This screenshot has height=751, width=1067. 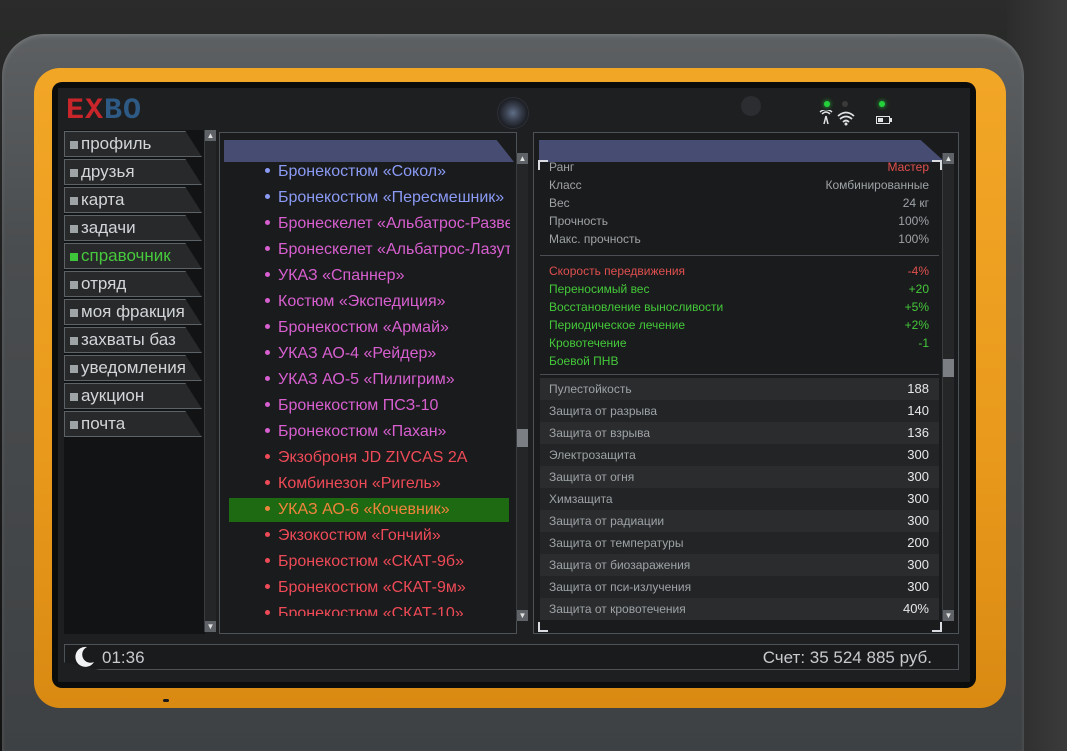 What do you see at coordinates (133, 200) in the screenshot?
I see `sidebar-item-2: карта` at bounding box center [133, 200].